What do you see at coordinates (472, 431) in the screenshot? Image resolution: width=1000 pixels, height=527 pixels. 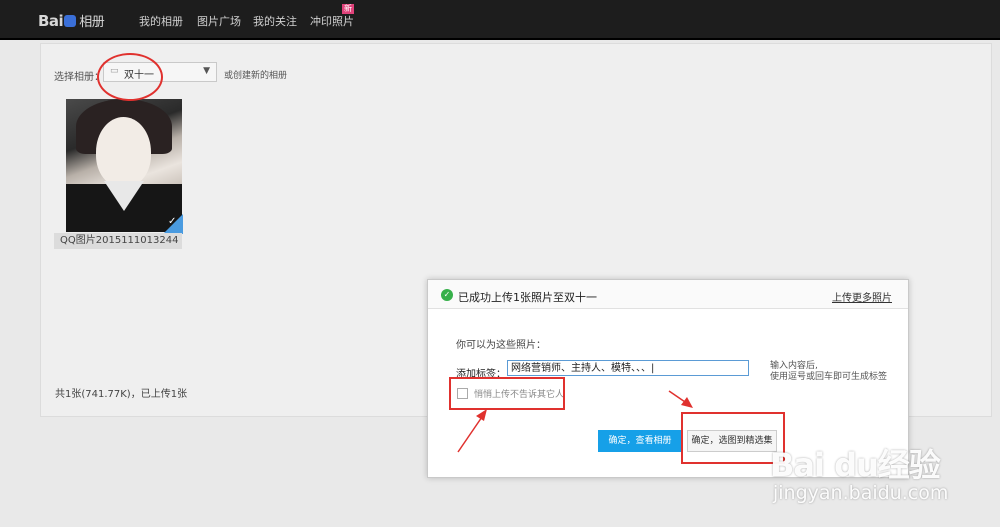 I see `annotation-arrow-left` at bounding box center [472, 431].